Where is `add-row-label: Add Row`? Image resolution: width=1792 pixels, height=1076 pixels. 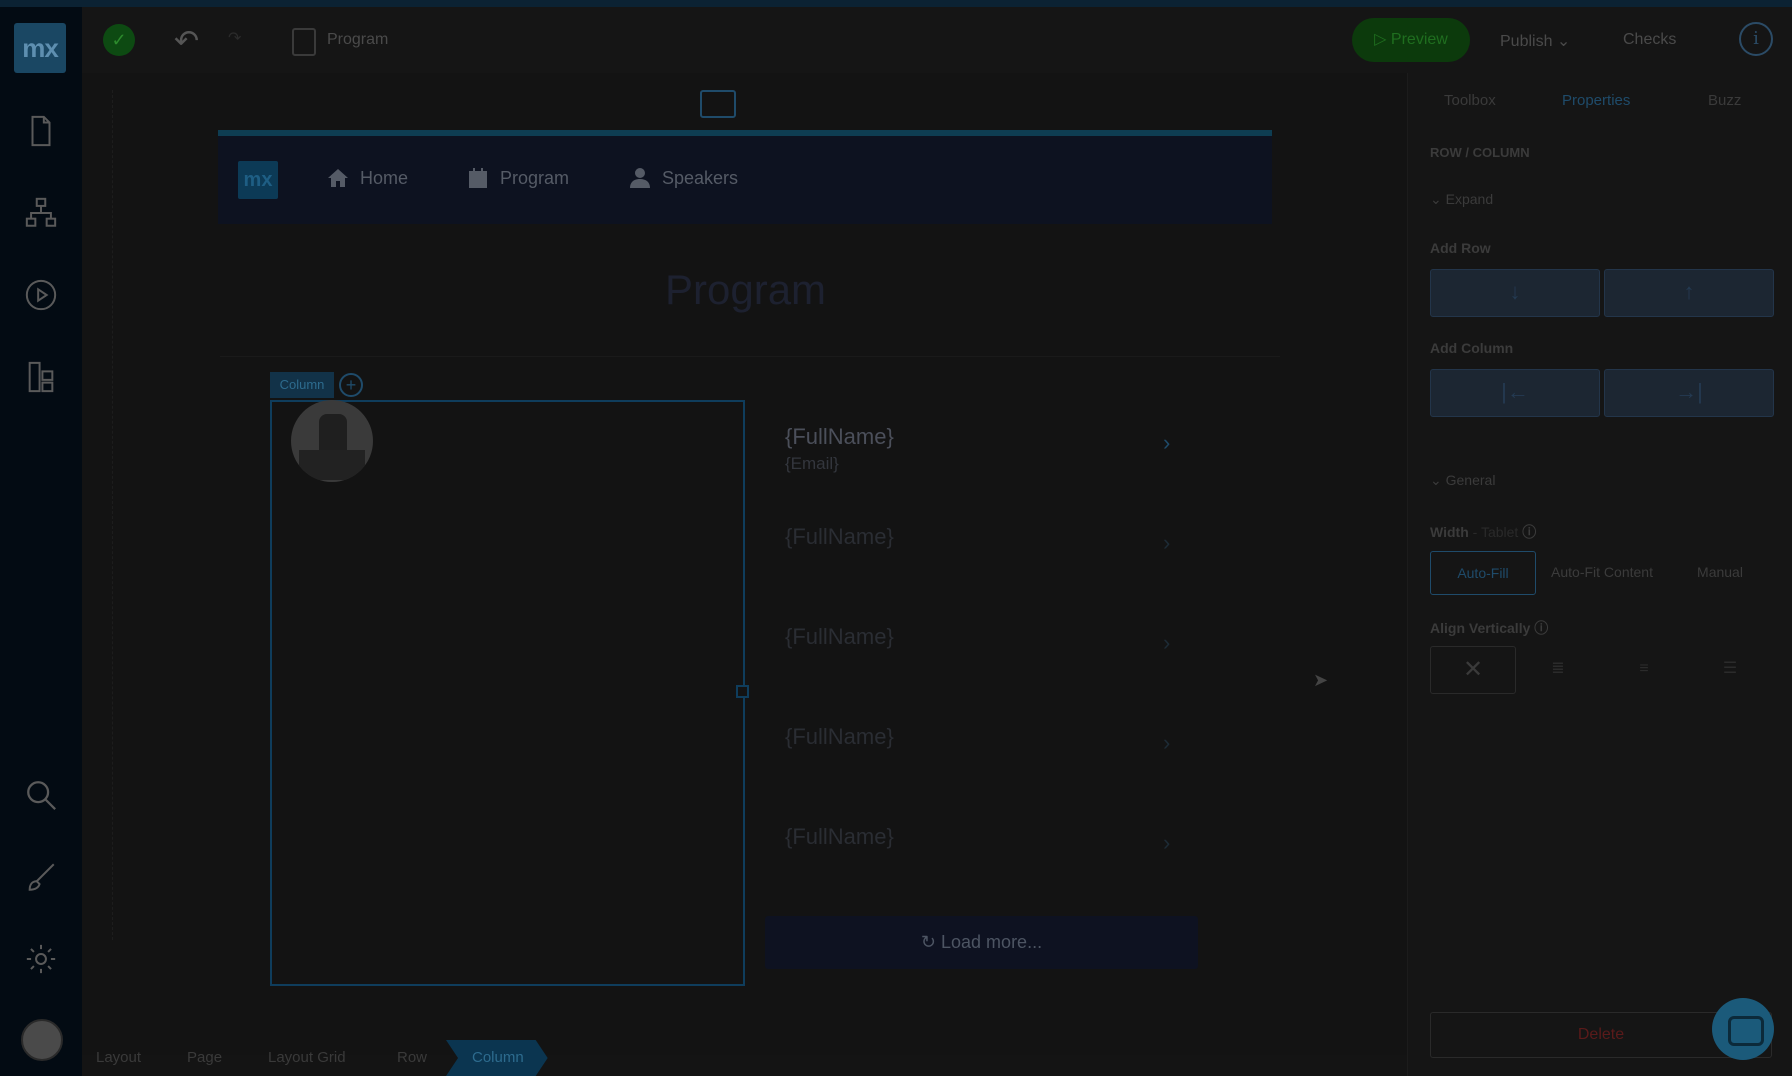
add-row-label: Add Row is located at coordinates (1460, 248).